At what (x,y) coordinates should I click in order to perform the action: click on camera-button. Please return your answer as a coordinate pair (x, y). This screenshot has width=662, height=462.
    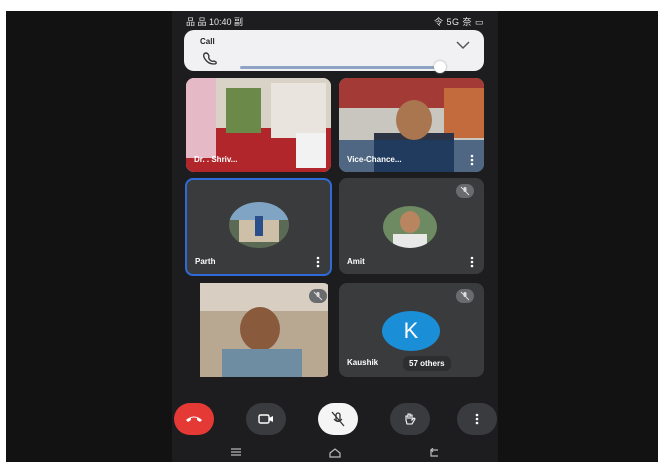
    Looking at the image, I should click on (266, 419).